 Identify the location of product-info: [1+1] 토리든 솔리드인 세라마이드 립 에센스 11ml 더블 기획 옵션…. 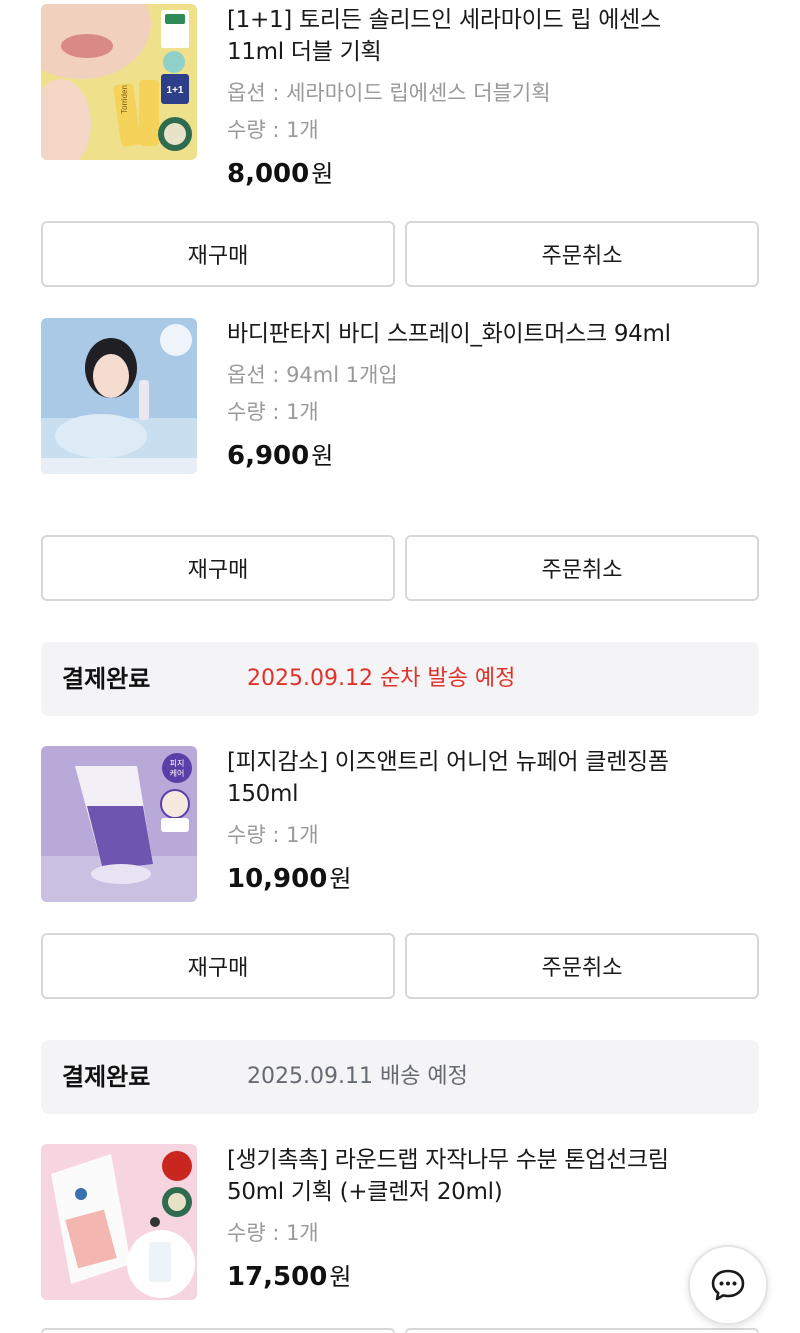
(452, 97).